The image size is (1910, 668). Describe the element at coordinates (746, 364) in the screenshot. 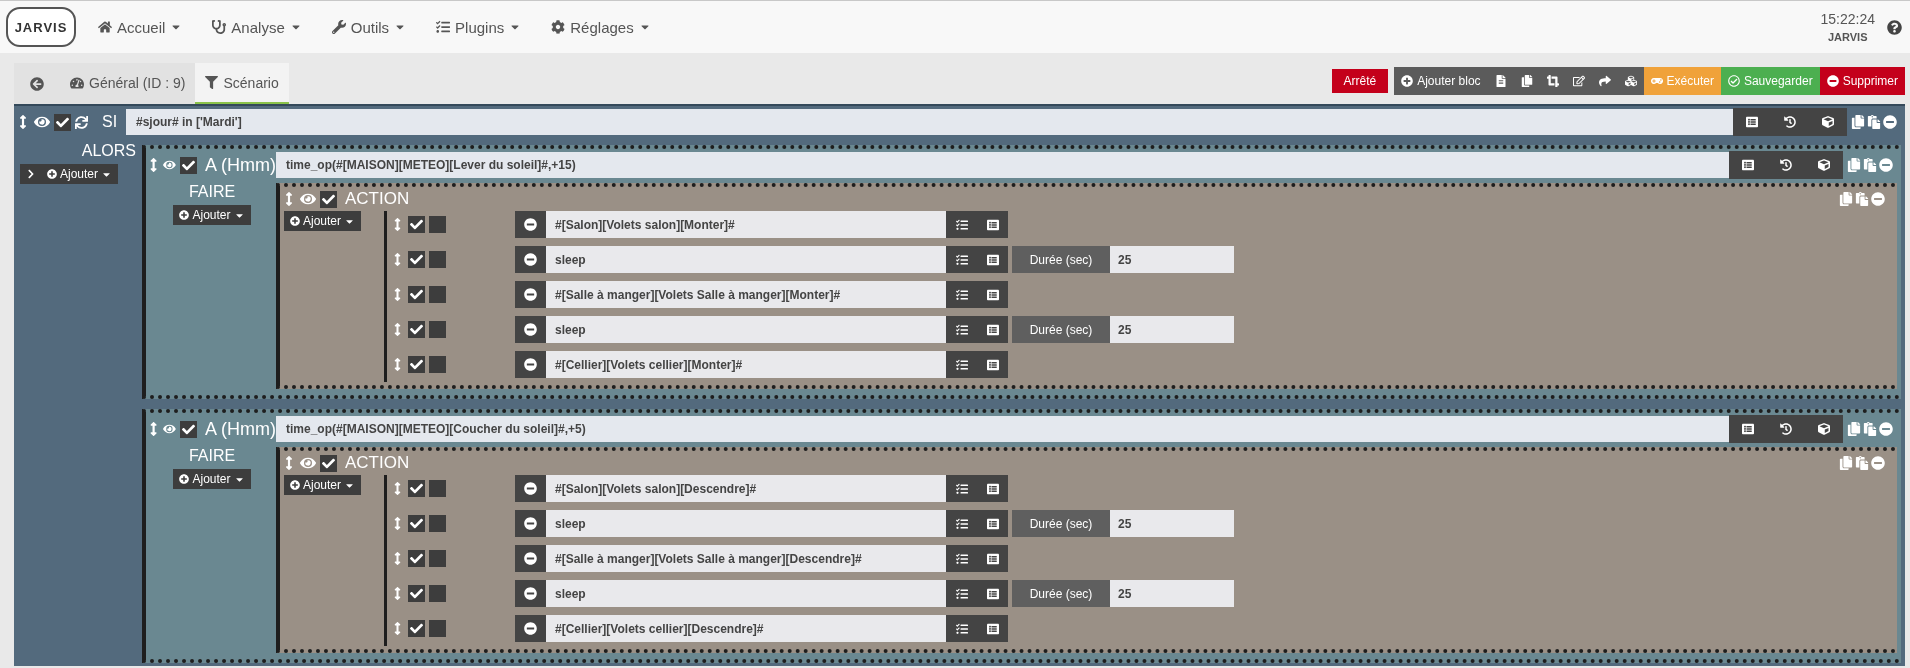

I see `command-field: #[Cellier][Volets cellier][Monter]#` at that location.